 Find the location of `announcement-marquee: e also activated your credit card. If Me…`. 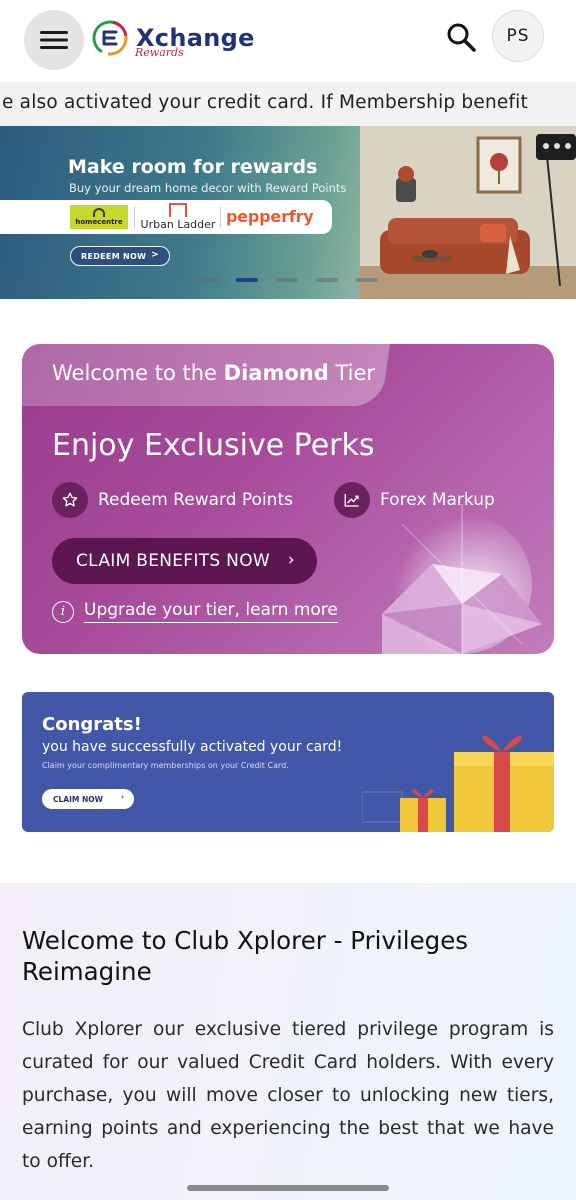

announcement-marquee: e also activated your credit card. If Me… is located at coordinates (288, 104).